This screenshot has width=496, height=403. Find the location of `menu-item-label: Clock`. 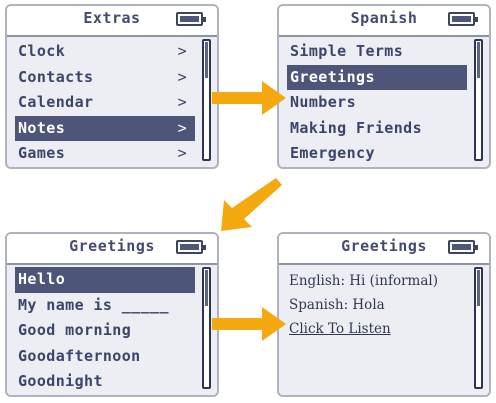

menu-item-label: Clock is located at coordinates (42, 51).